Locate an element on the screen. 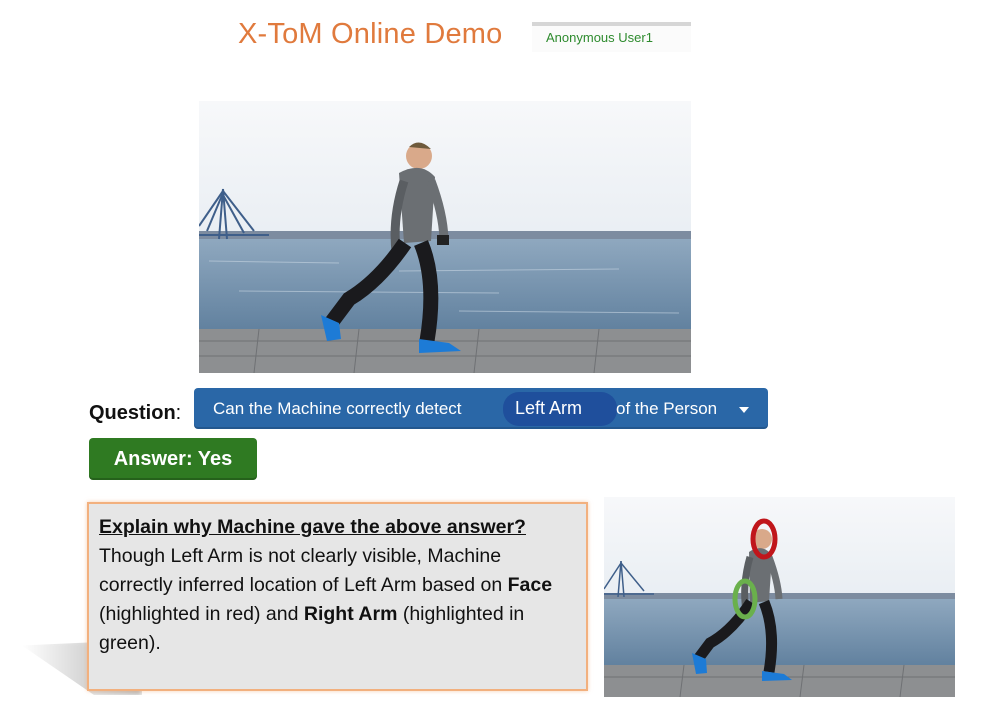 The width and height of the screenshot is (986, 721). caret-down-icon is located at coordinates (744, 410).